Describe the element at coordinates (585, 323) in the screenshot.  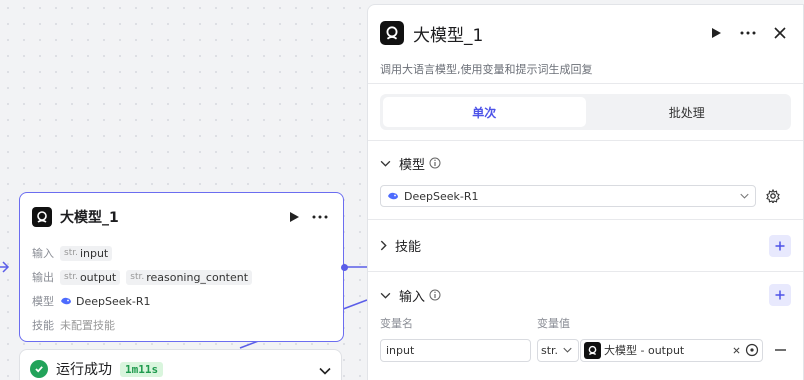
I see `variable-column-labels: 变量名 变量值` at that location.